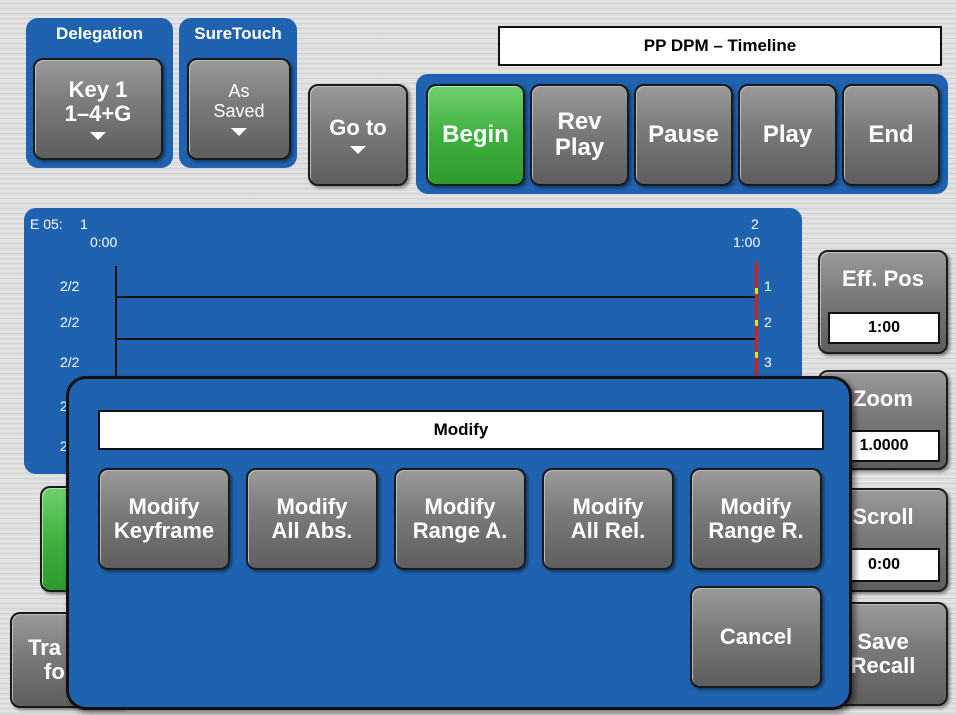 The image size is (956, 715). What do you see at coordinates (98, 113) in the screenshot?
I see `delegation-line2: 1–4+G` at bounding box center [98, 113].